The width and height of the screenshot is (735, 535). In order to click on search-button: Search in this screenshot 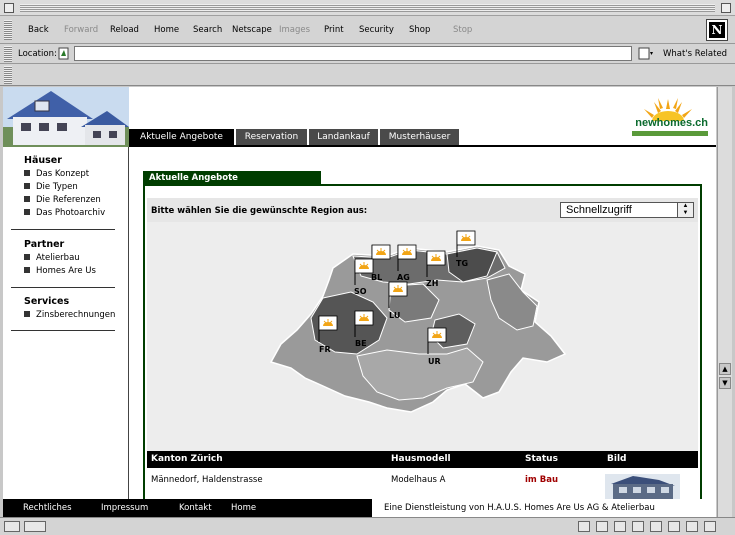, I will do `click(207, 30)`.